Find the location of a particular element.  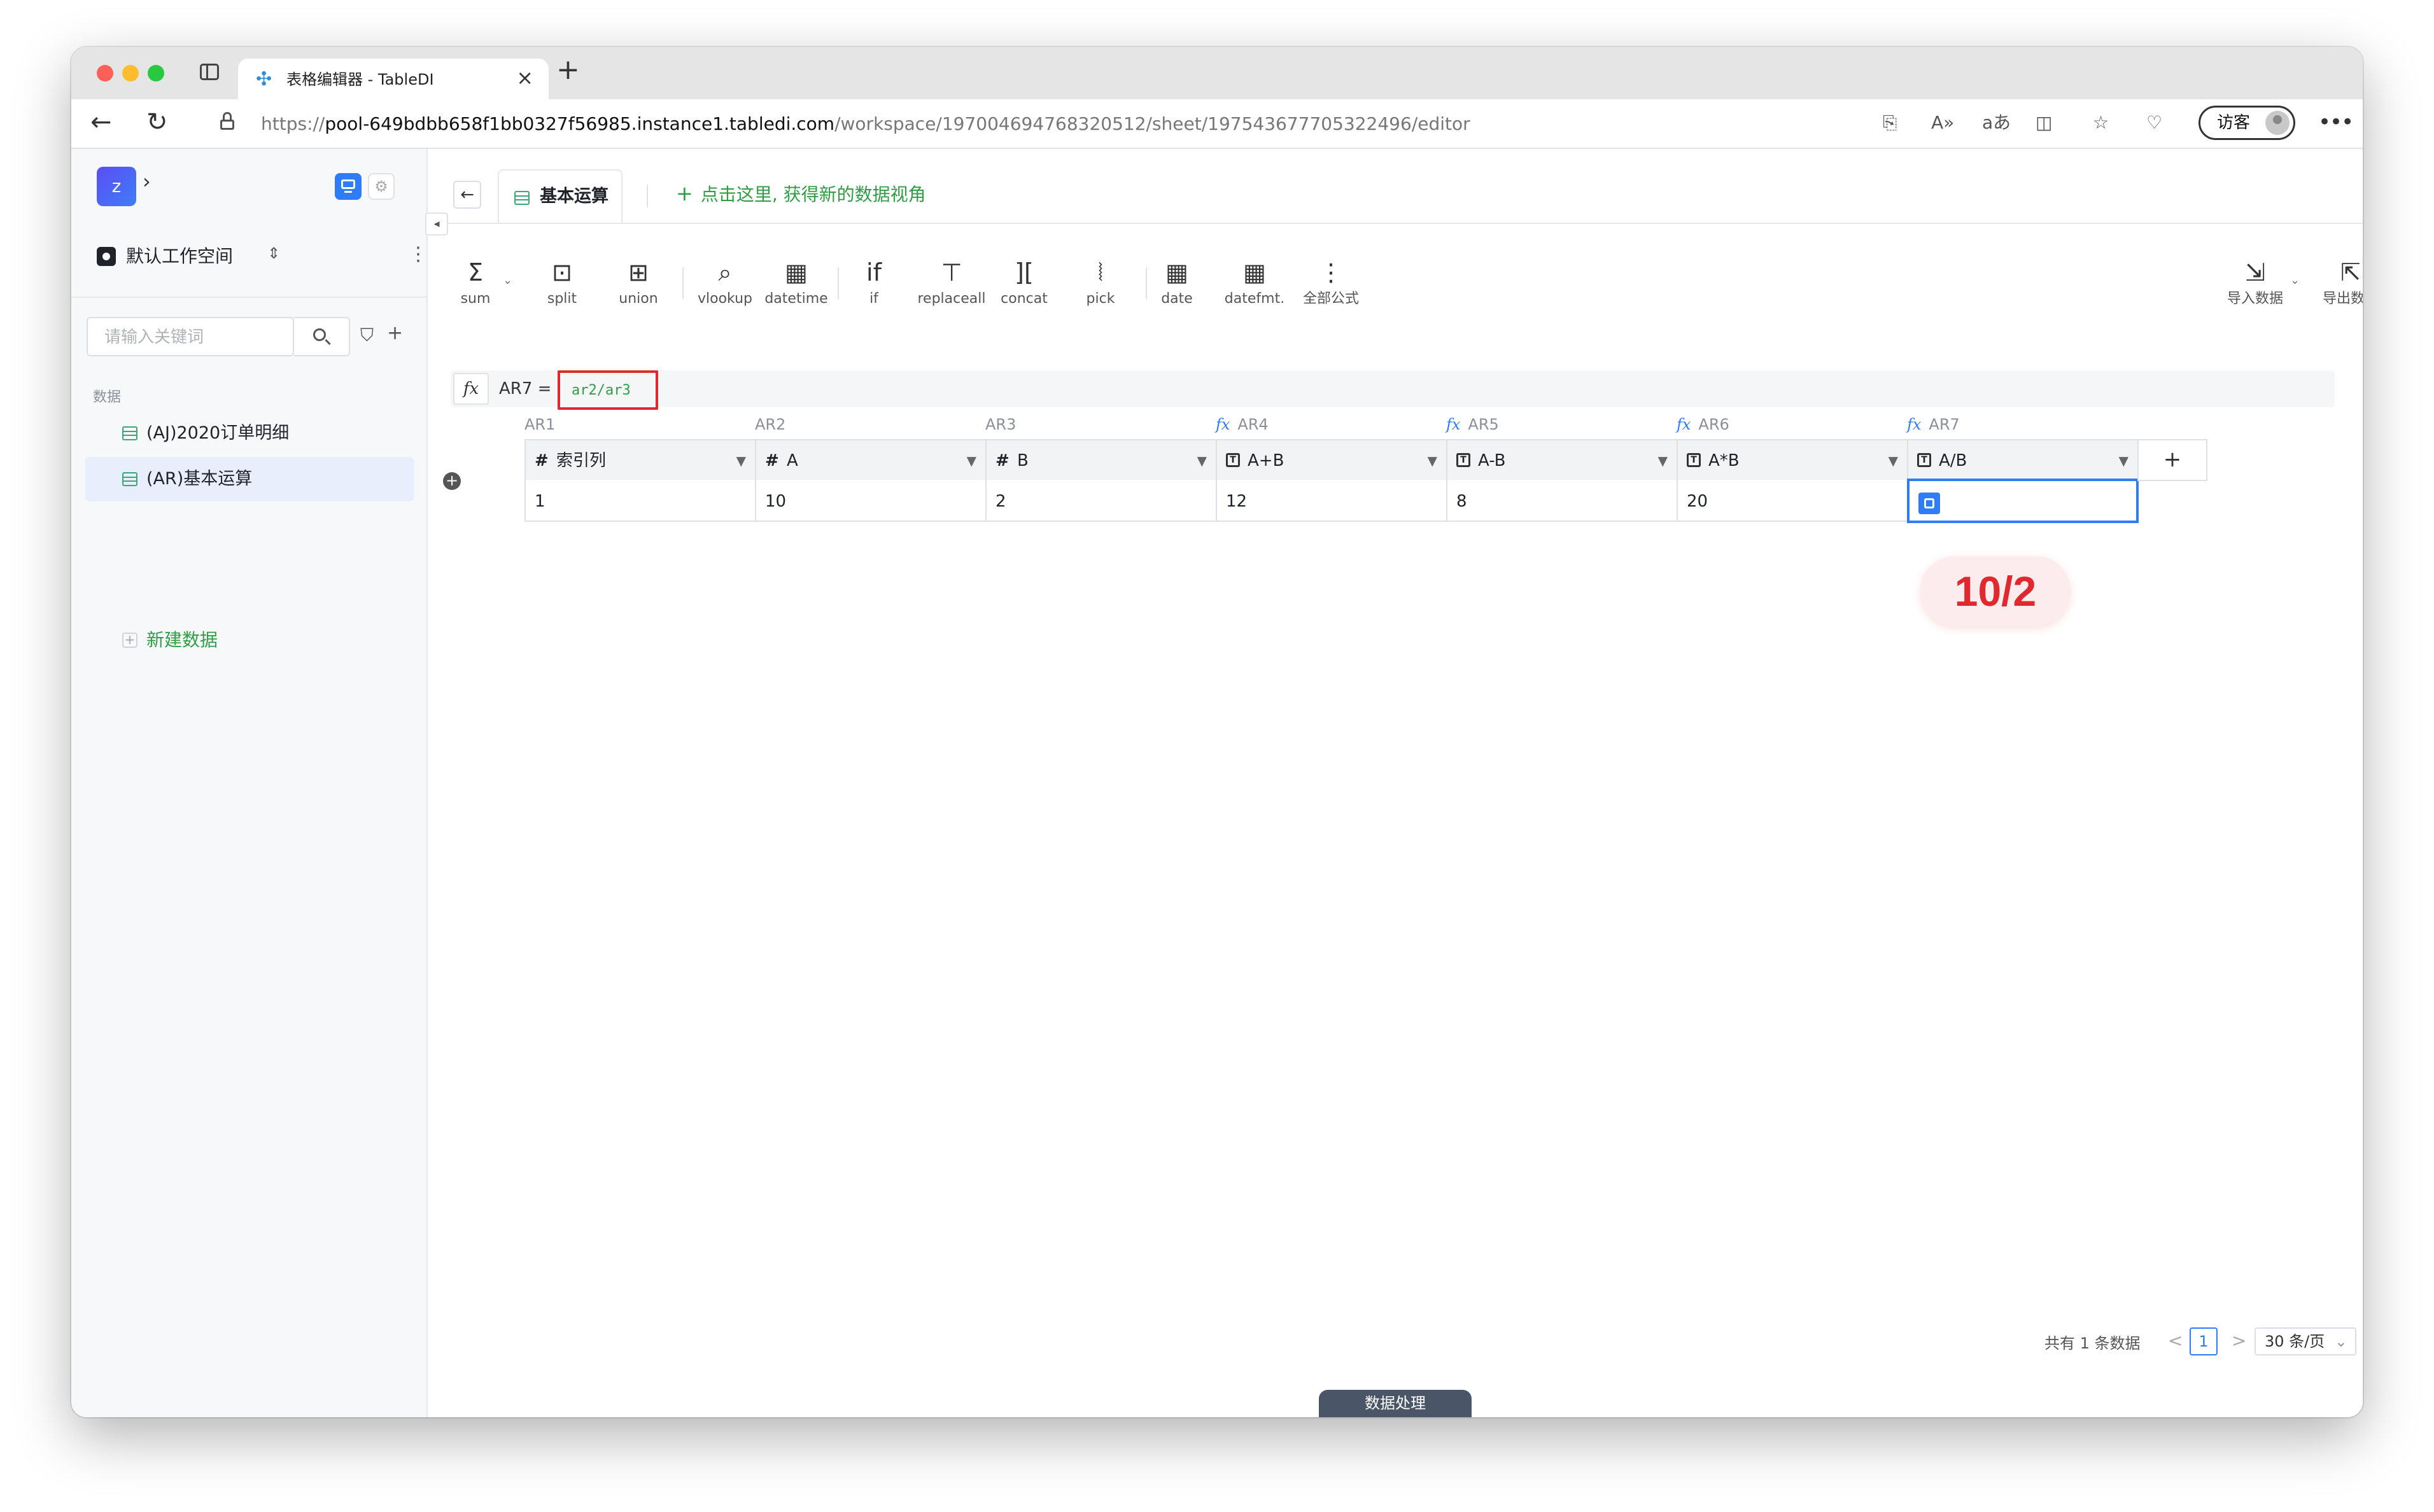

tool-label: 全部公式 is located at coordinates (1330, 299).